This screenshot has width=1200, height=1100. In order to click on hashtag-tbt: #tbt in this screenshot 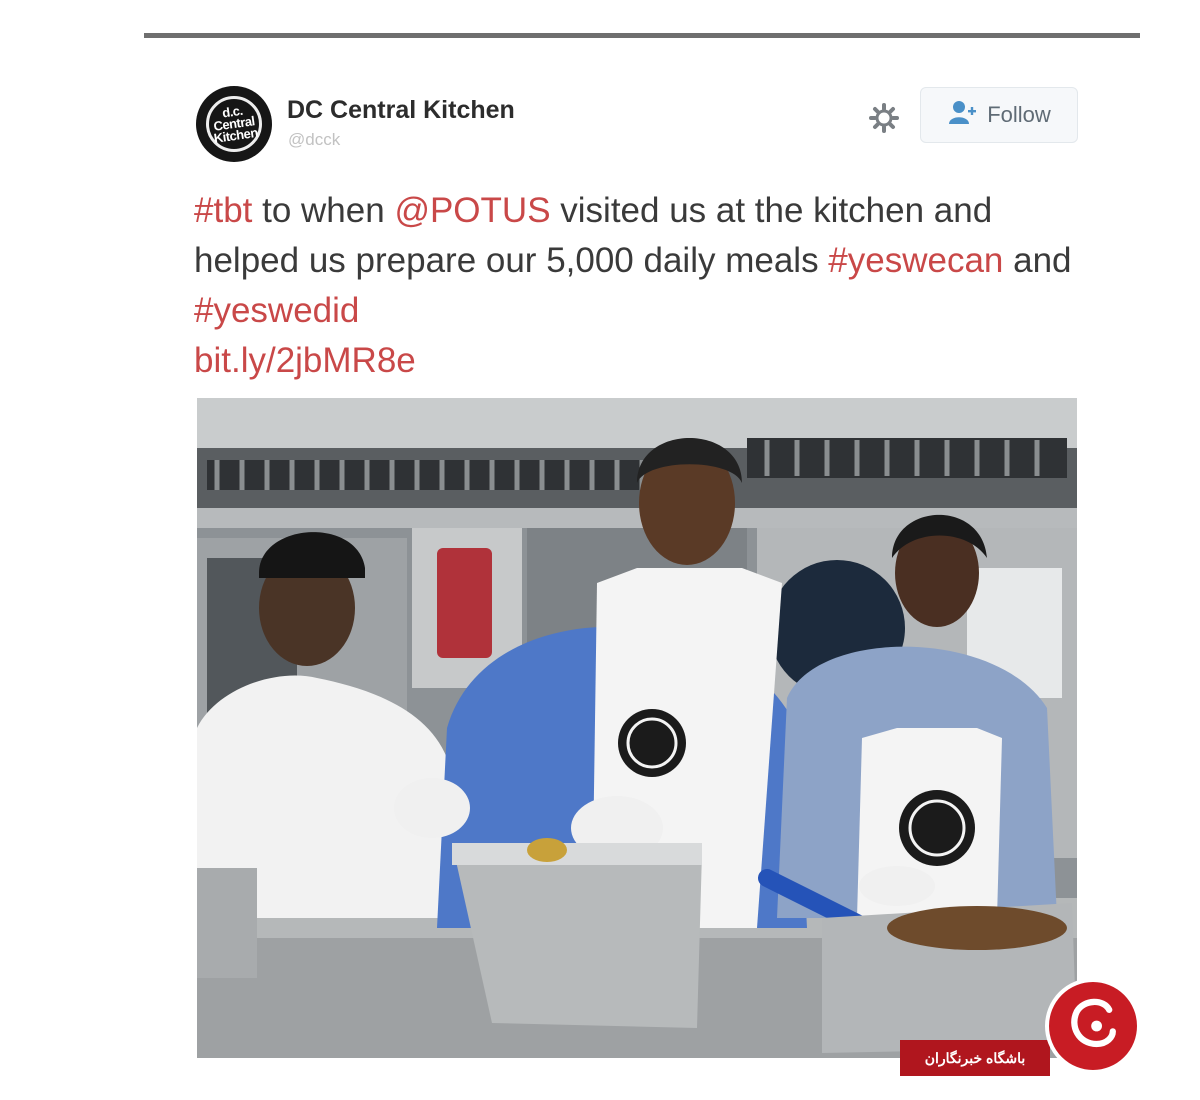, I will do `click(223, 210)`.